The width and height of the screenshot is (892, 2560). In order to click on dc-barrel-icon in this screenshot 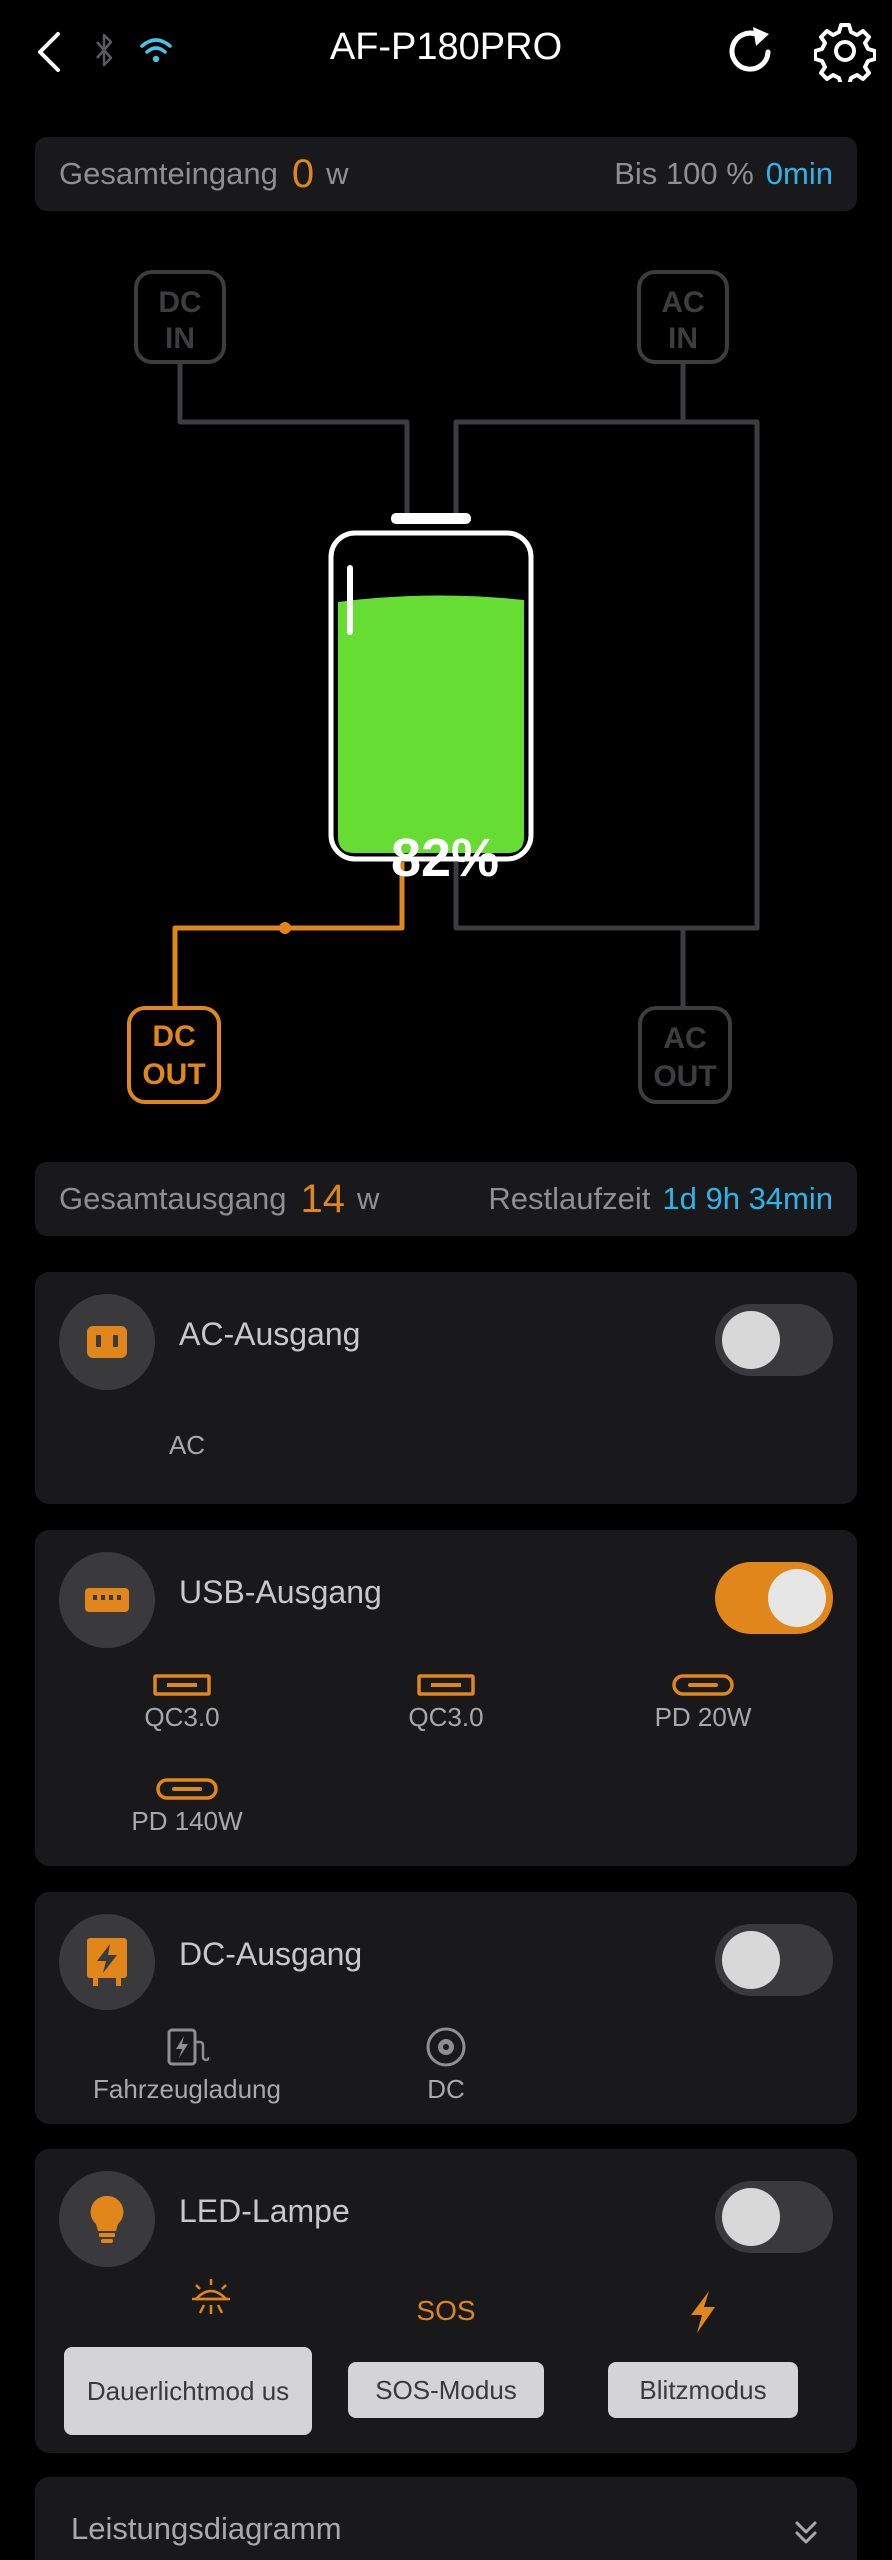, I will do `click(446, 2047)`.